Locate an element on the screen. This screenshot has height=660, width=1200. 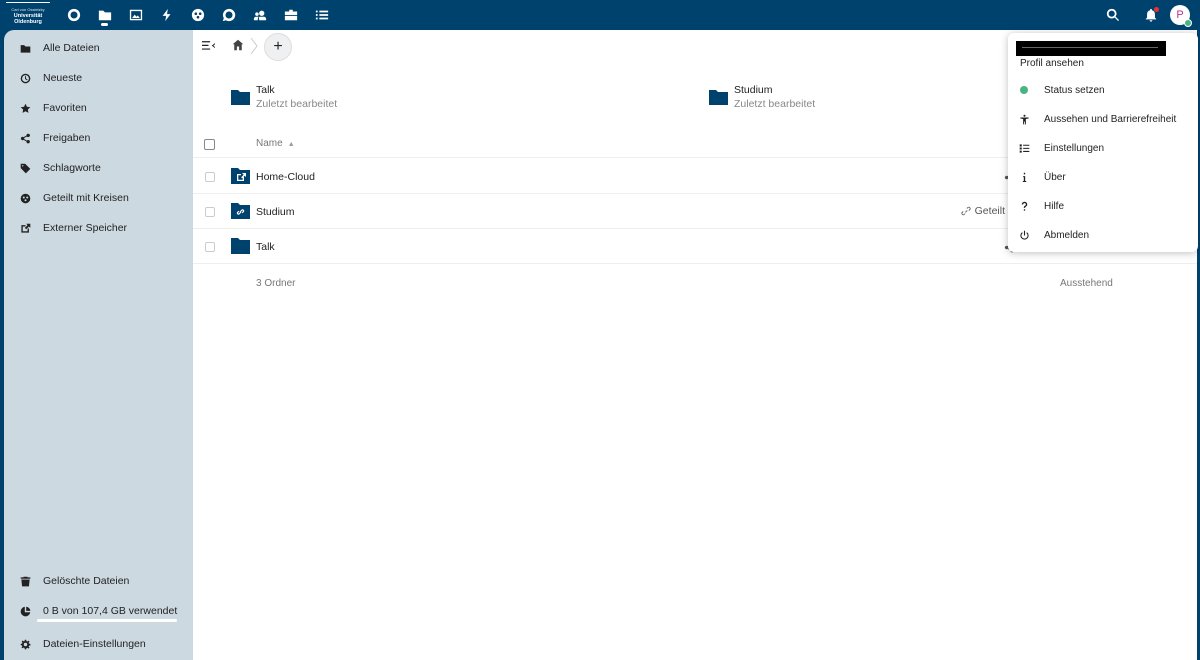
notification-badge is located at coordinates (1156, 9).